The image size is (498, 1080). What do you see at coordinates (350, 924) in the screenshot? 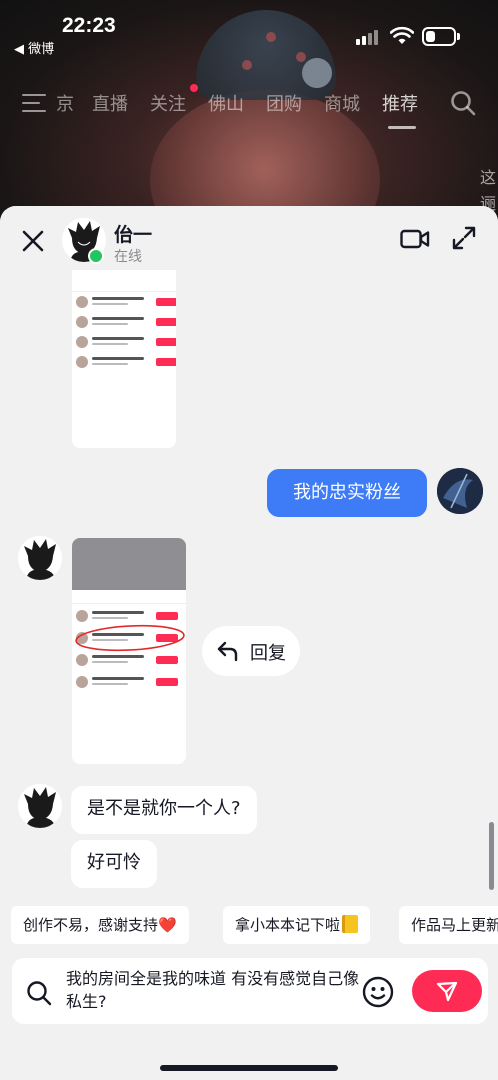
I see `notebook-icon` at bounding box center [350, 924].